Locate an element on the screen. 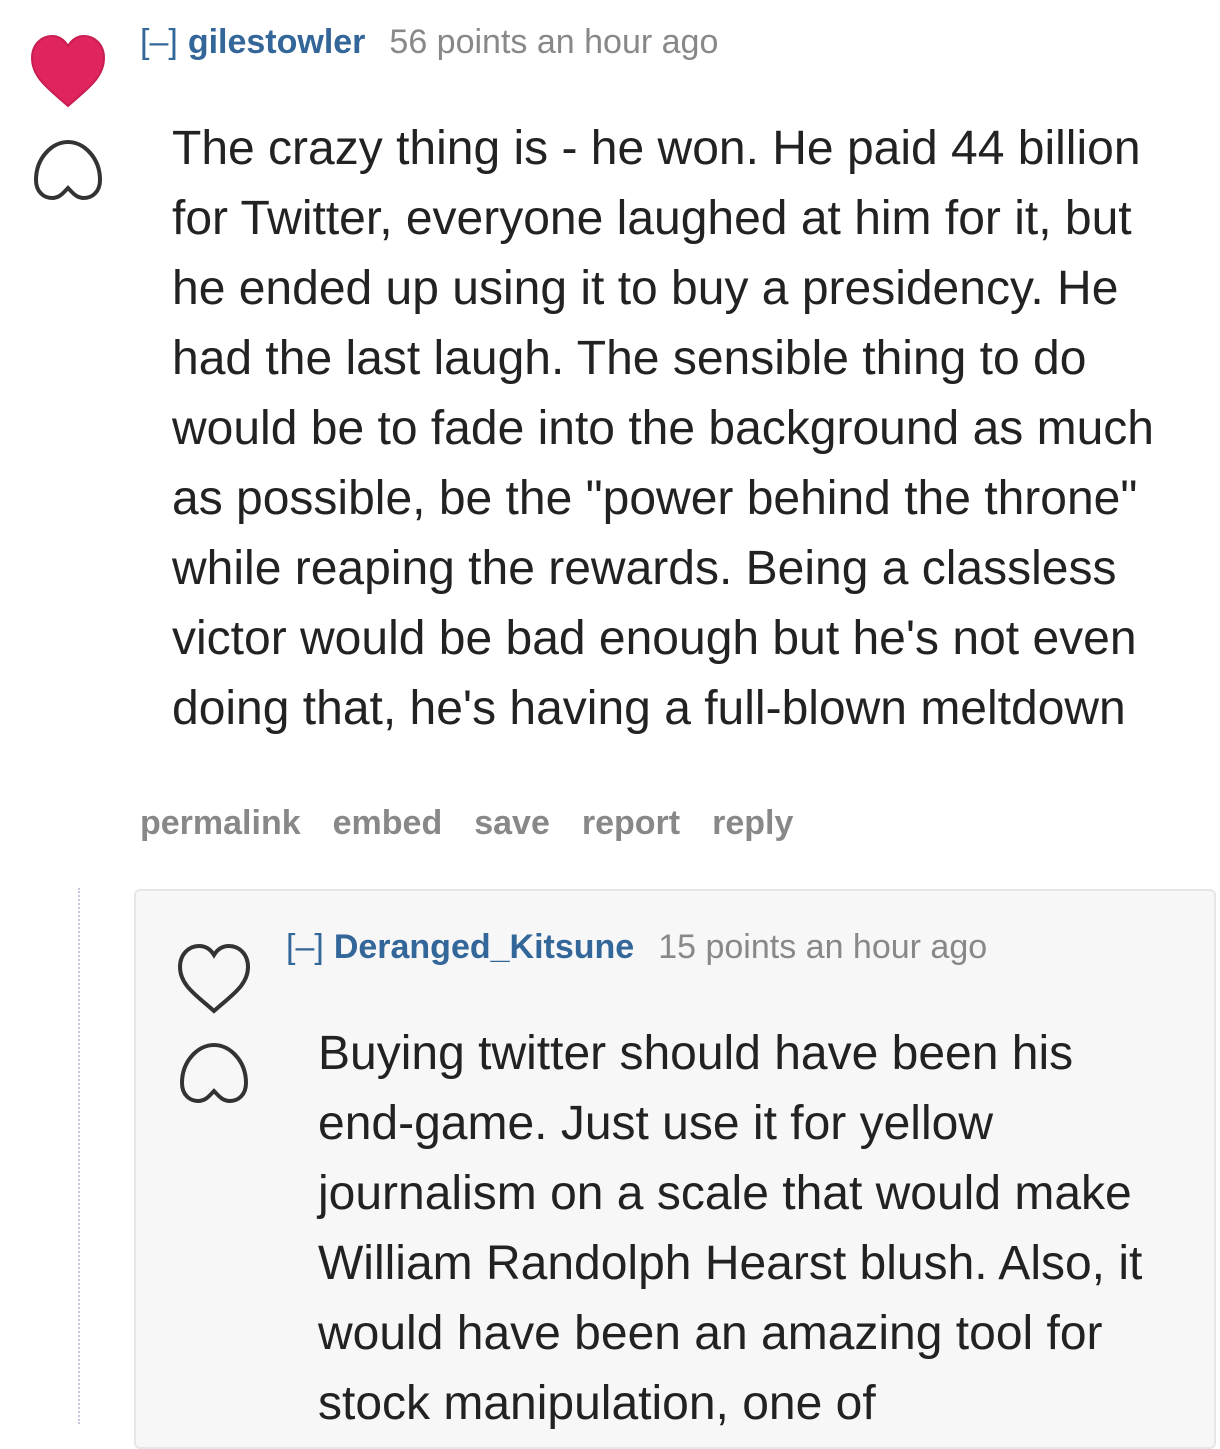  comment-actions: permalink embed save report reply is located at coordinates (482, 823).